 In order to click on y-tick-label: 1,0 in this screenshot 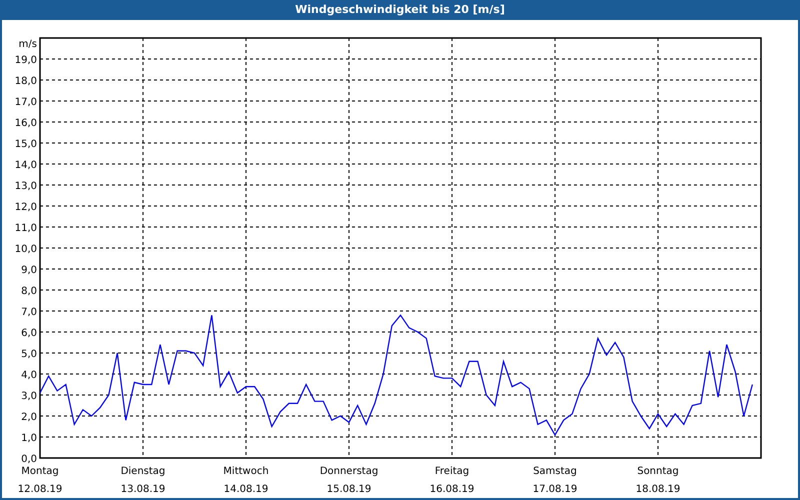, I will do `click(29, 438)`.